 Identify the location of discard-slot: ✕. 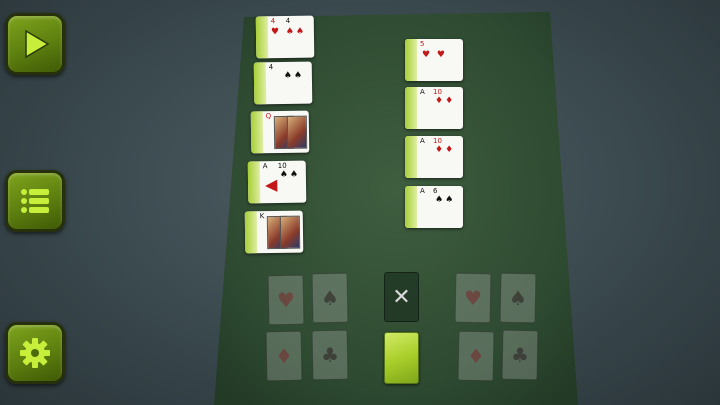
(401, 297).